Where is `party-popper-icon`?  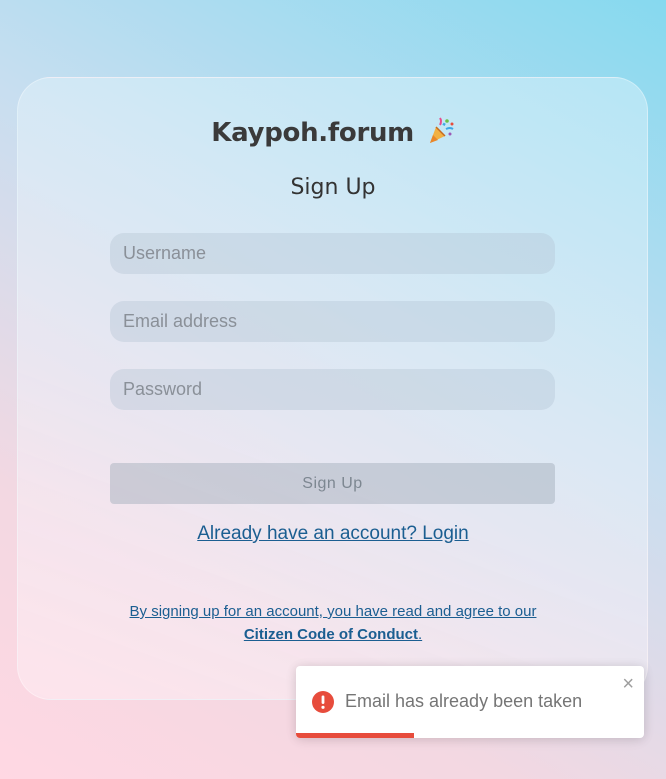
party-popper-icon is located at coordinates (441, 129).